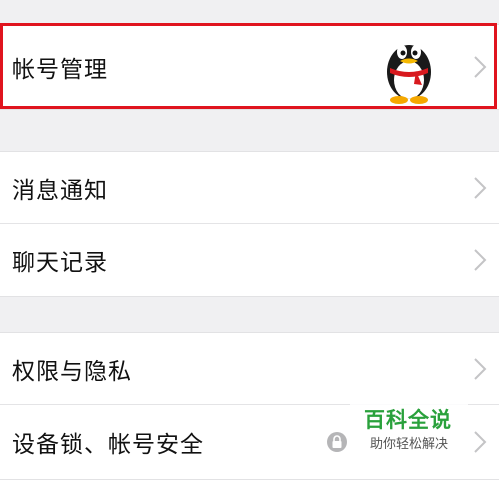  I want to click on settings-item-label: 聊天记录, so click(60, 263).